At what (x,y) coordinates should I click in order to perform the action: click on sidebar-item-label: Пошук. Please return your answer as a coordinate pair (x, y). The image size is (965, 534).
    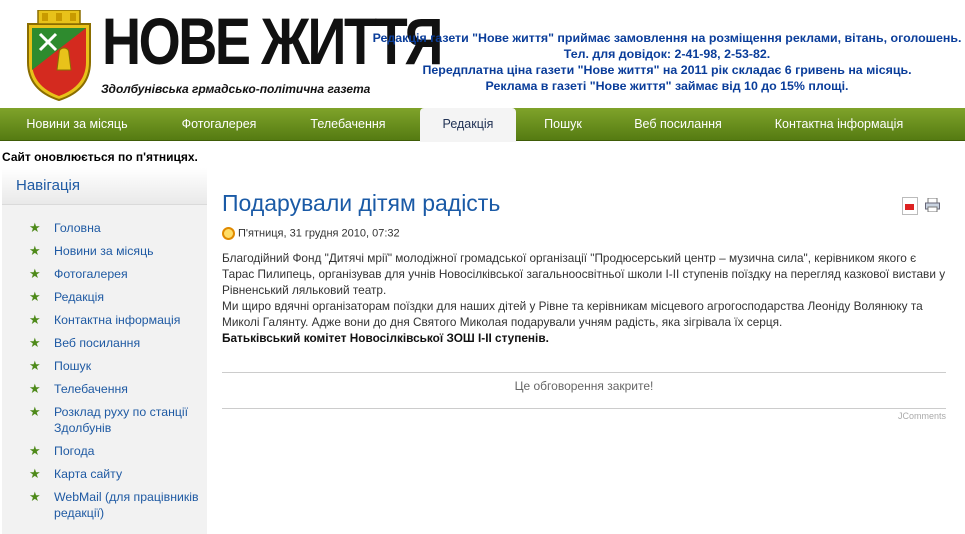
    Looking at the image, I should click on (72, 366).